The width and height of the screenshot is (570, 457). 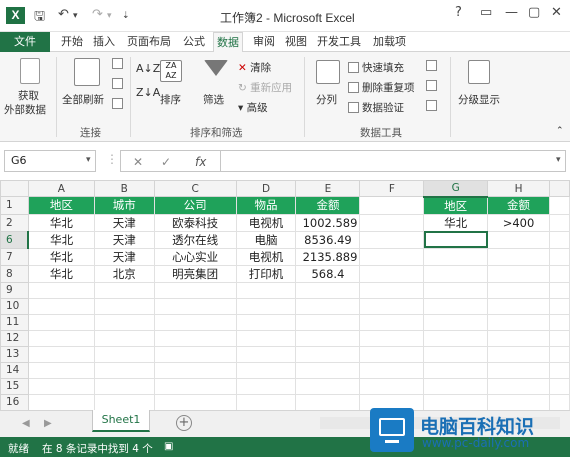 What do you see at coordinates (254, 67) in the screenshot?
I see `clear-button: ✕ 清除` at bounding box center [254, 67].